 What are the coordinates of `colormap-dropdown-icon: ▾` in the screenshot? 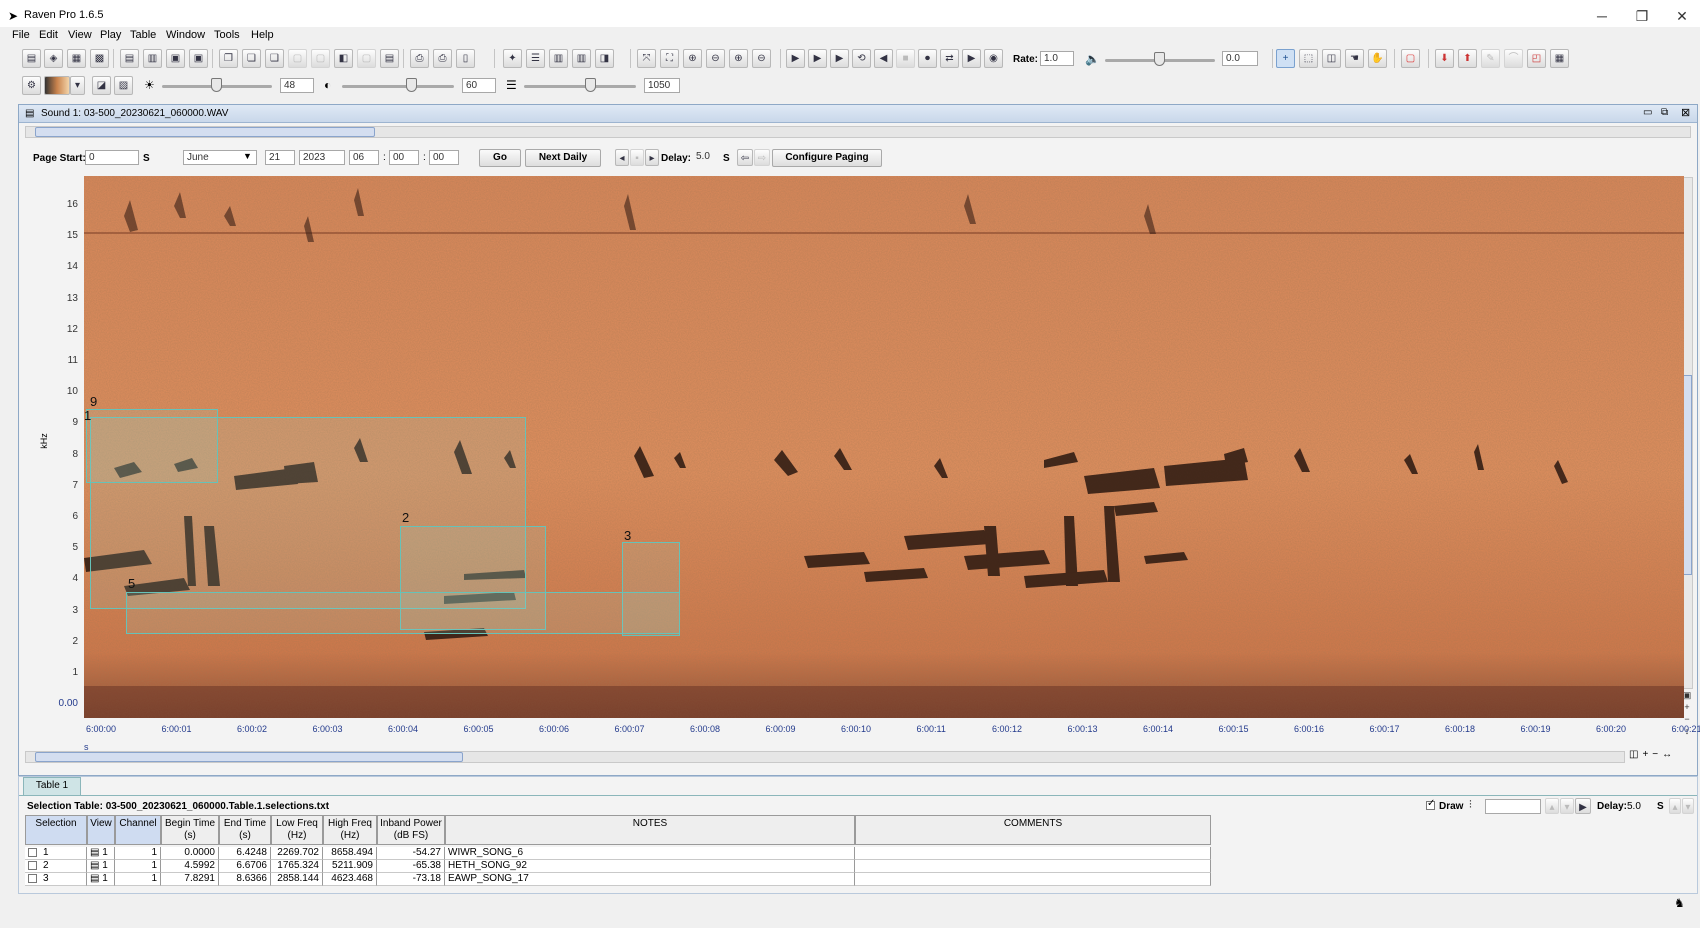 It's located at (77, 85).